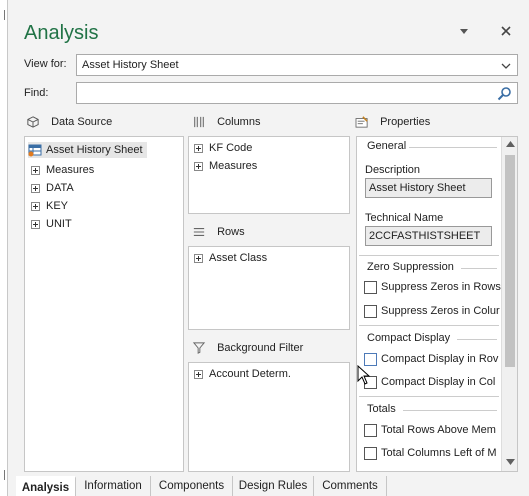 Image resolution: width=529 pixels, height=496 pixels. What do you see at coordinates (199, 122) in the screenshot?
I see `columns-icon` at bounding box center [199, 122].